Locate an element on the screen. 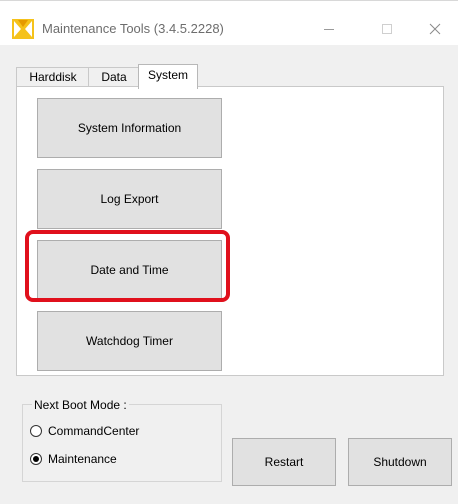 The image size is (458, 504). title-bar: Maintenance Tools (3.4.5.2228) is located at coordinates (229, 22).